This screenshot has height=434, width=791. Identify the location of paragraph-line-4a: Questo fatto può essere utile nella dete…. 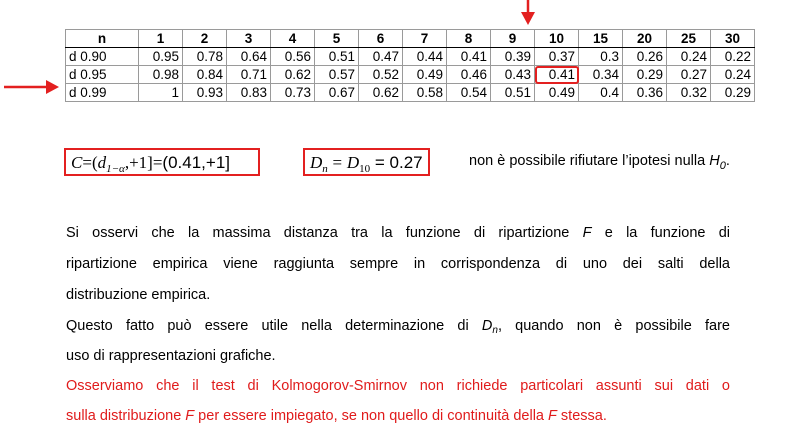
(274, 326).